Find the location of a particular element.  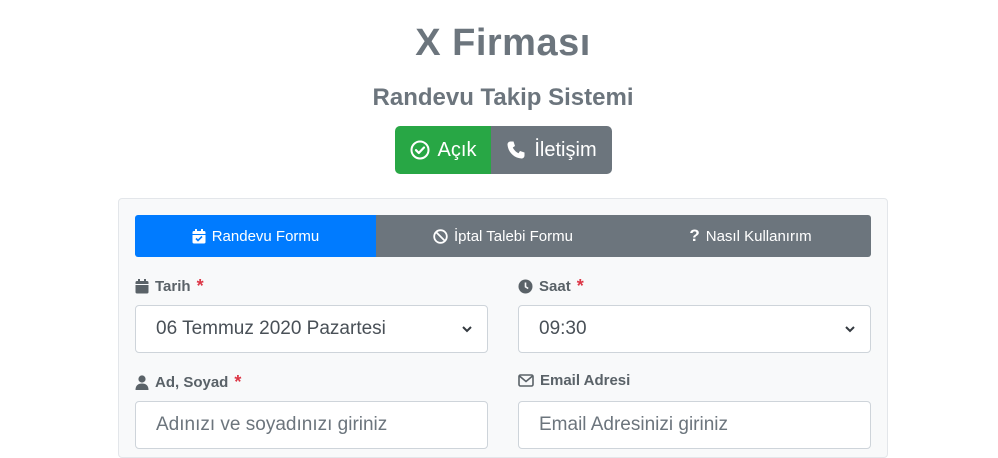

email-label-text: Email Adresi is located at coordinates (585, 380).